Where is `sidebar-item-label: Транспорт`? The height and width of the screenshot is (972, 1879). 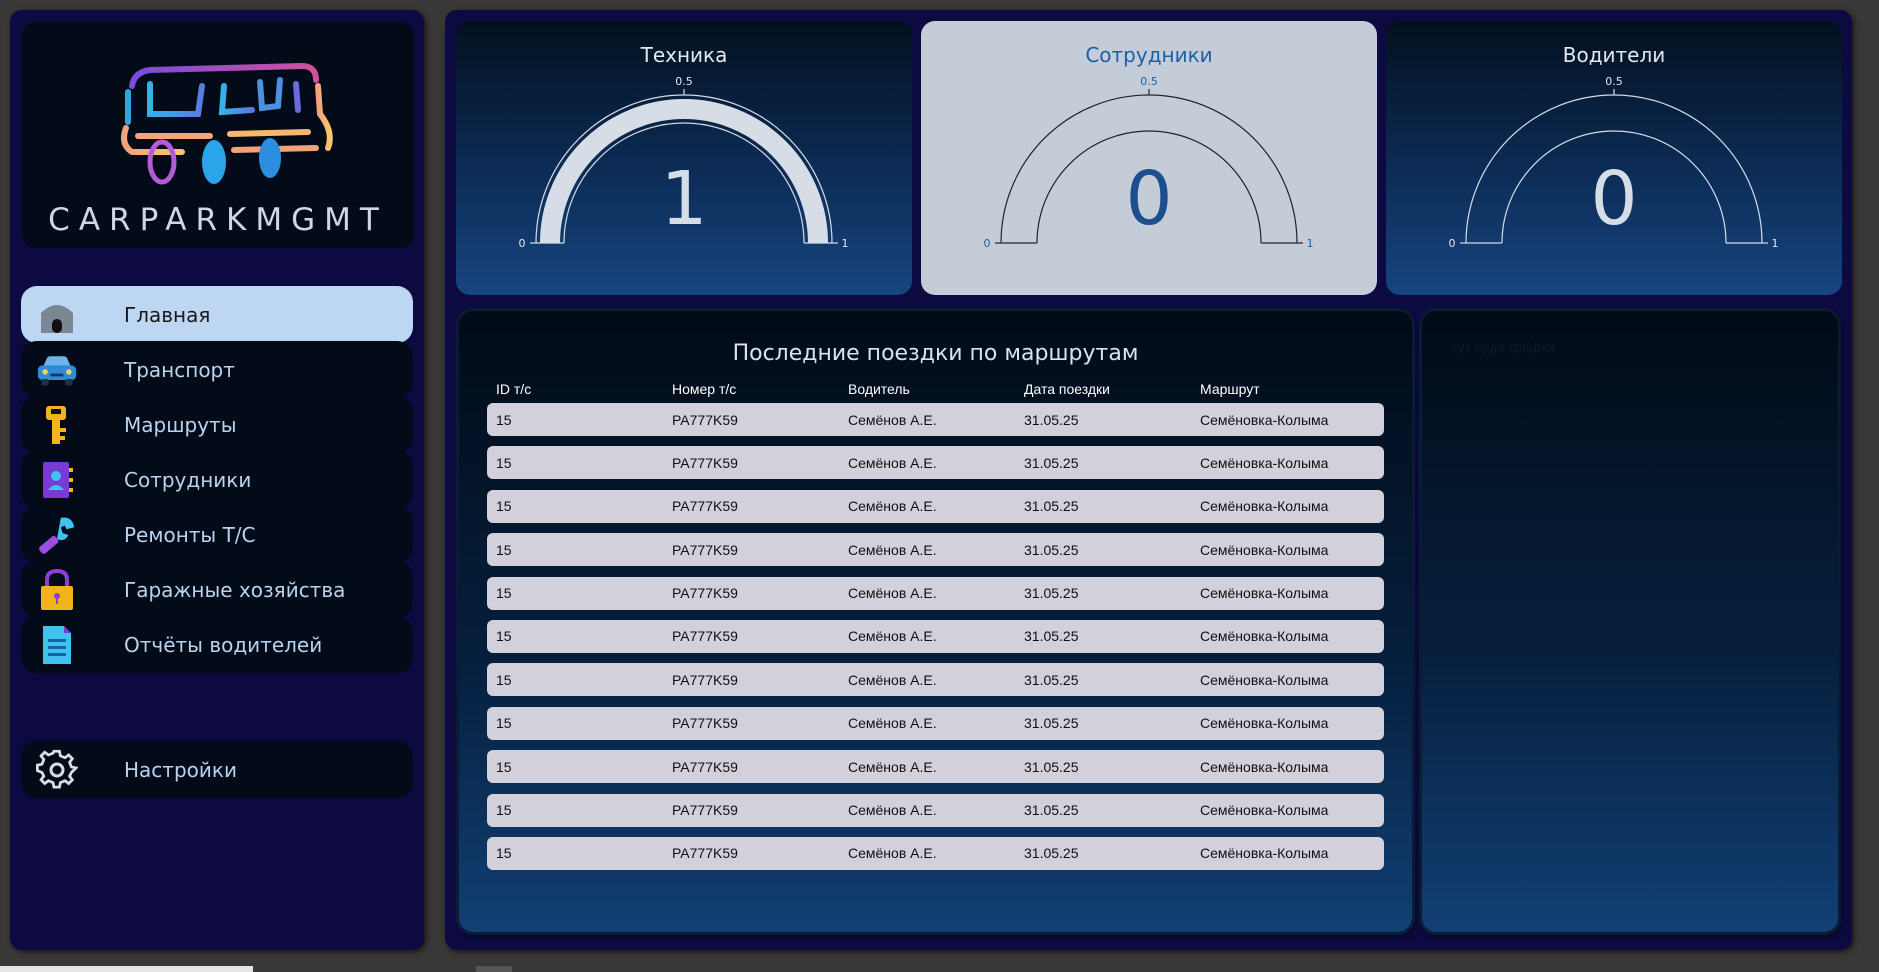
sidebar-item-label: Транспорт is located at coordinates (179, 369).